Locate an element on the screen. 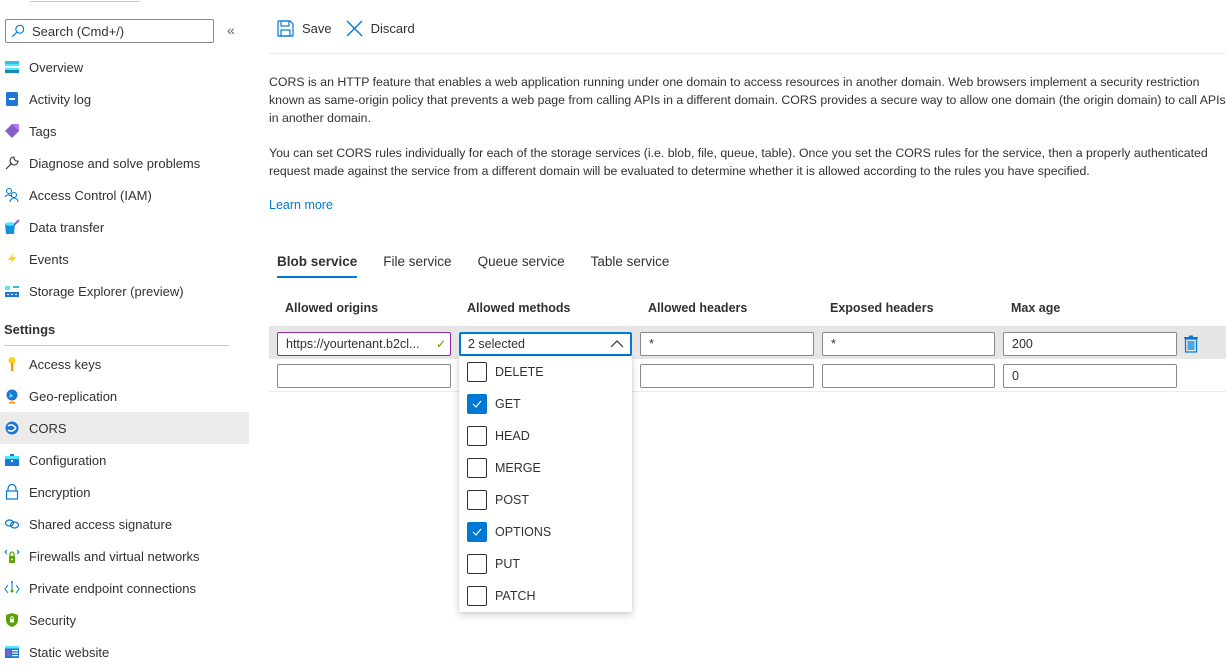  allowed-origins-input: https://yourtenant.b2cl... ✓ is located at coordinates (364, 344).